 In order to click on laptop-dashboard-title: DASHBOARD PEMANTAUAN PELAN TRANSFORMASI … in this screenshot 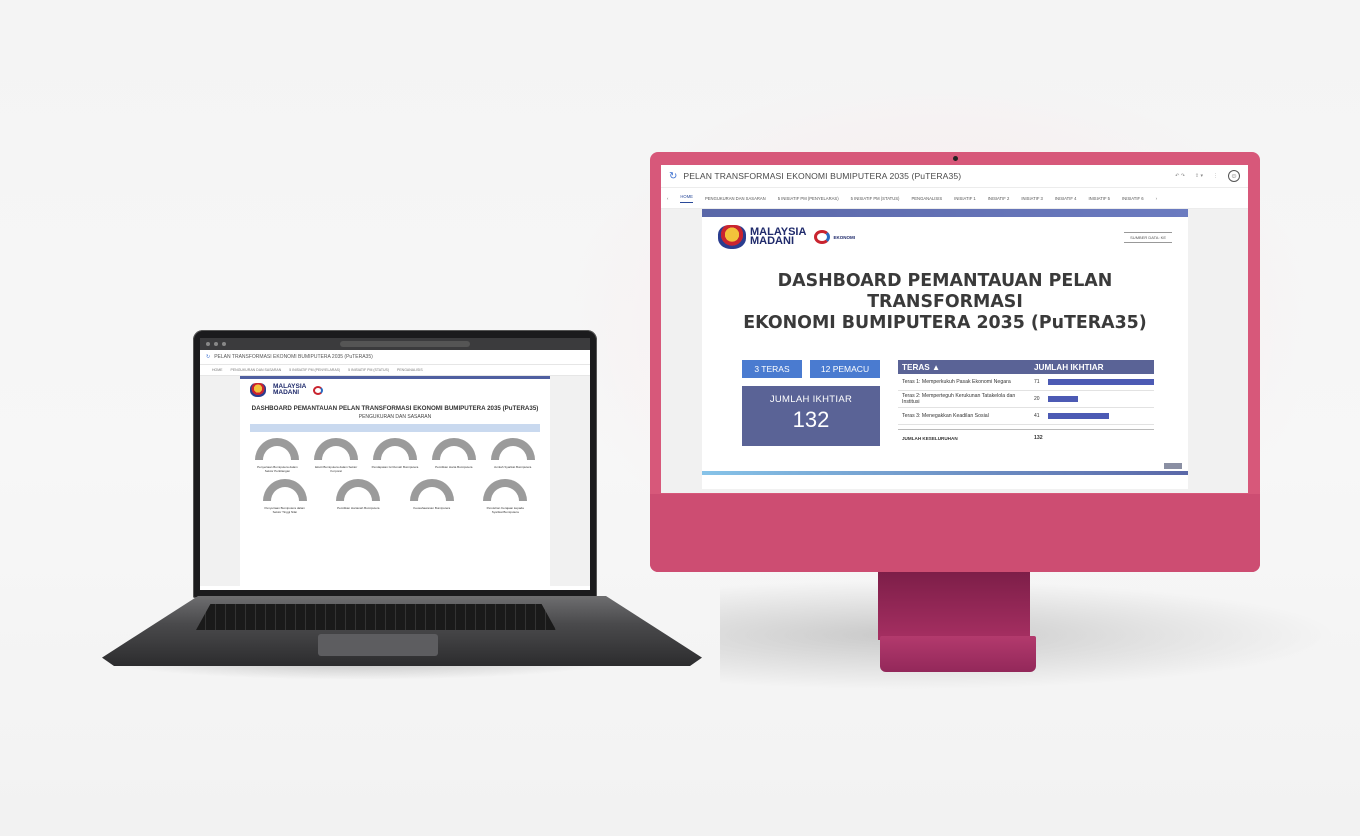, I will do `click(395, 408)`.